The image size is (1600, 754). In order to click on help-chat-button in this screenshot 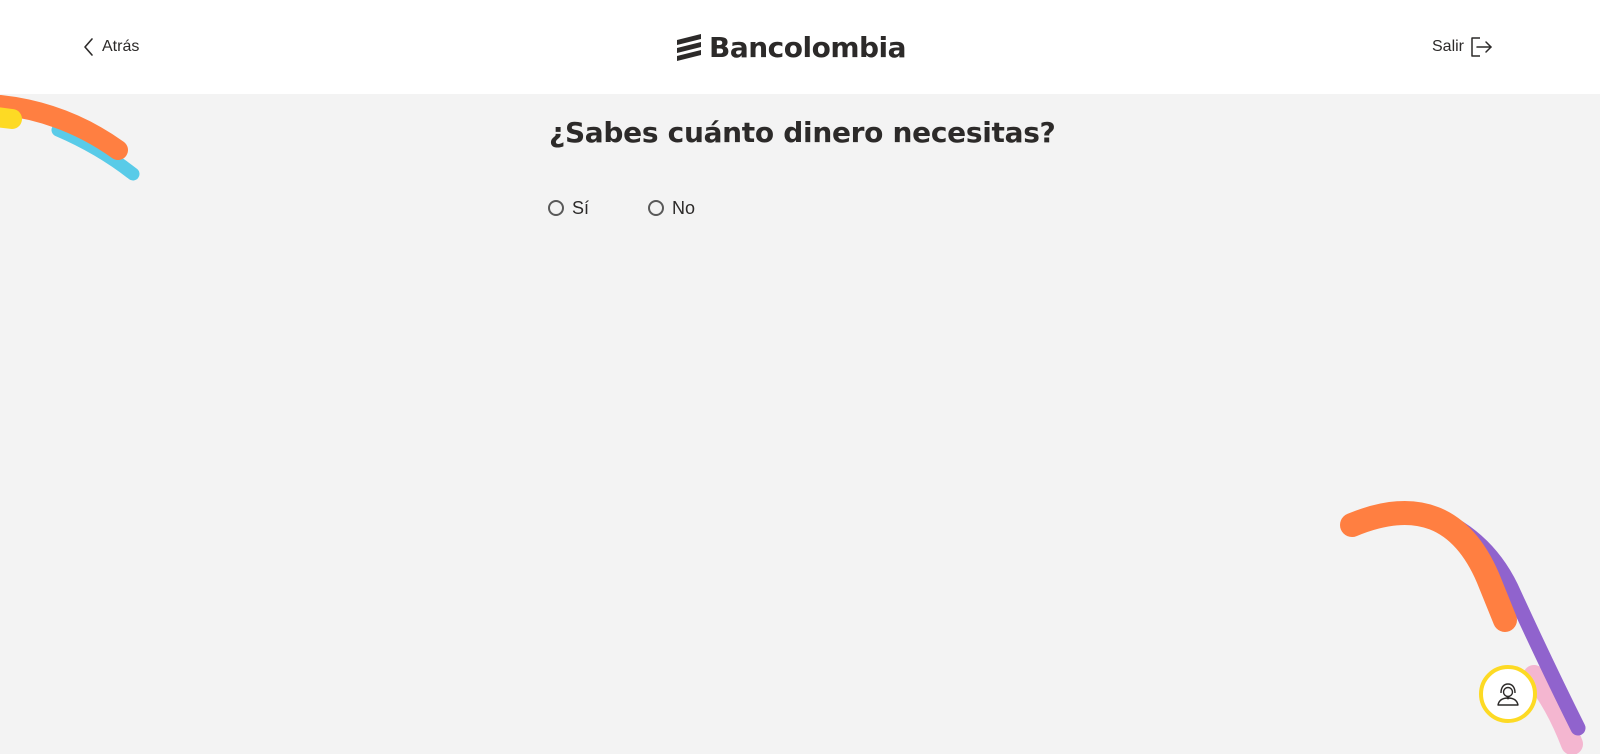, I will do `click(1508, 694)`.